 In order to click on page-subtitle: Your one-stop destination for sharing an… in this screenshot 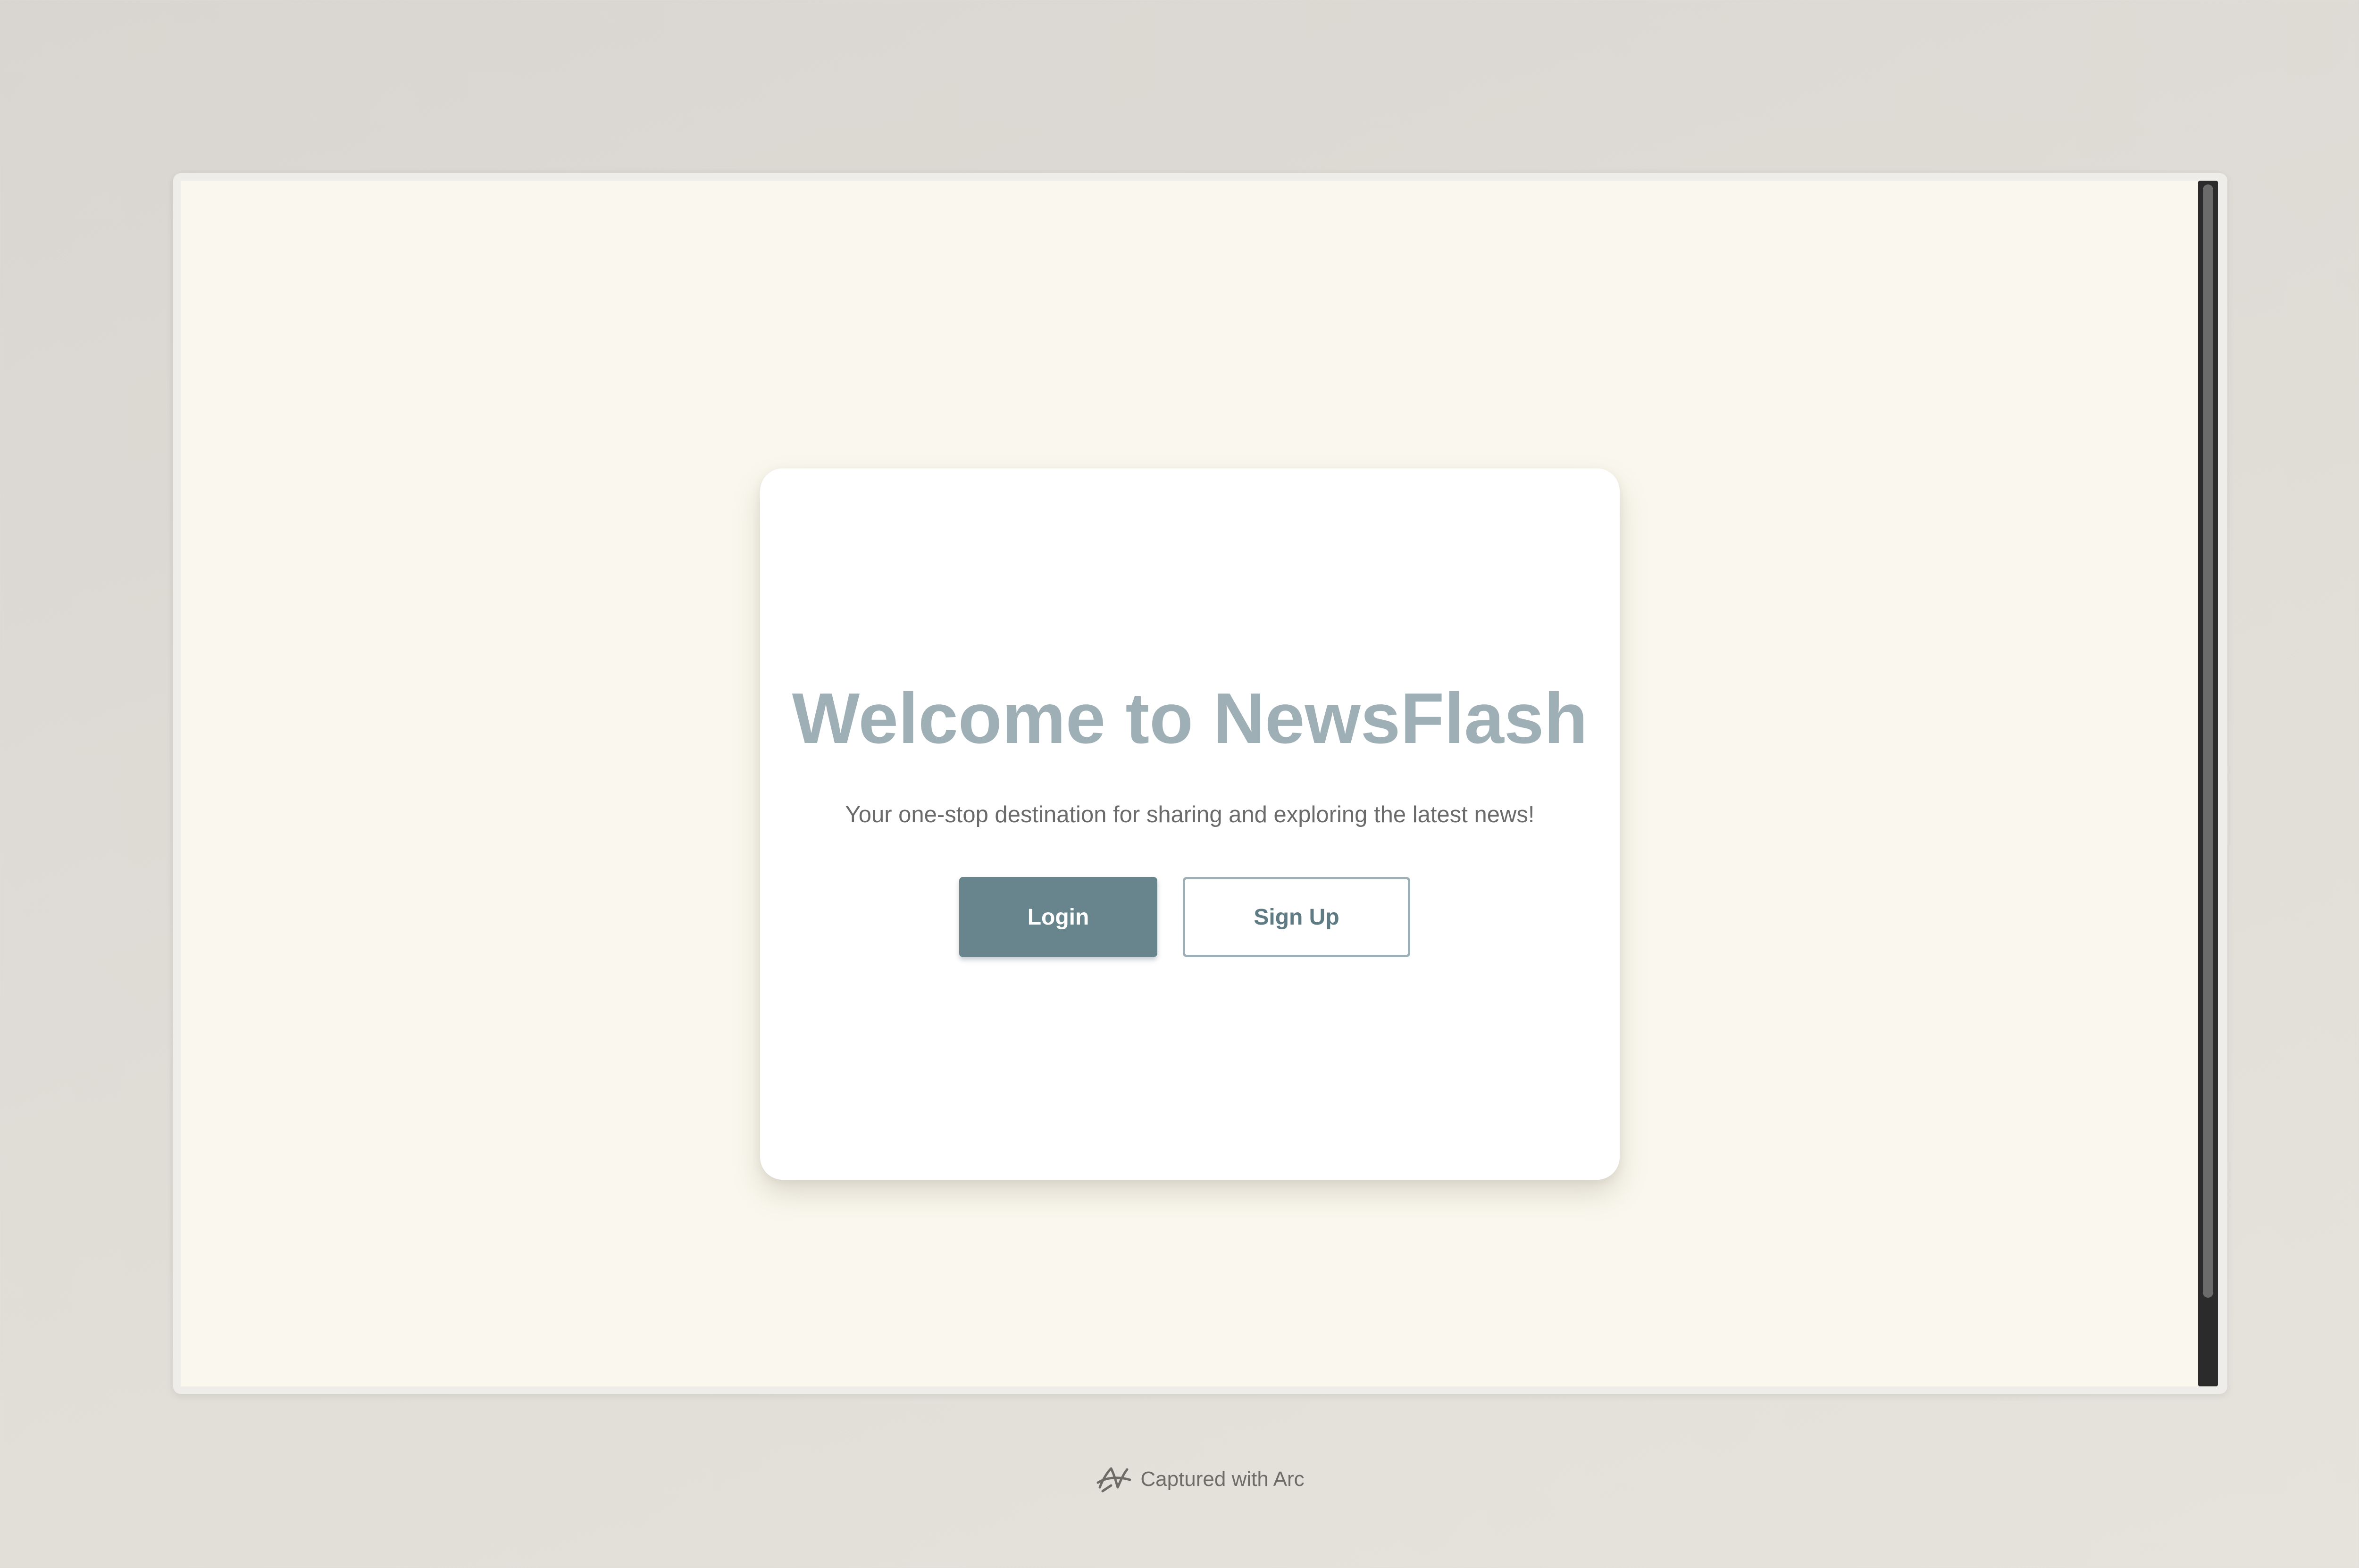, I will do `click(1190, 814)`.